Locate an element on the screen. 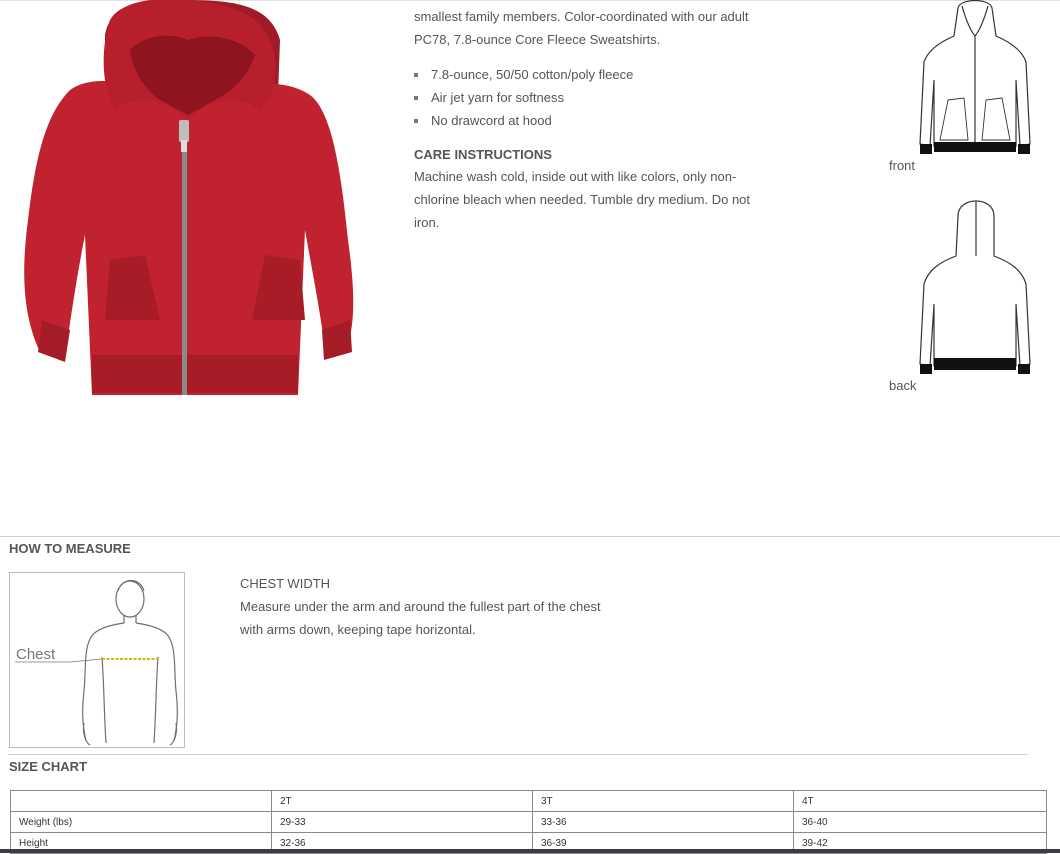 The height and width of the screenshot is (854, 1060). column-header: 2T is located at coordinates (402, 801).